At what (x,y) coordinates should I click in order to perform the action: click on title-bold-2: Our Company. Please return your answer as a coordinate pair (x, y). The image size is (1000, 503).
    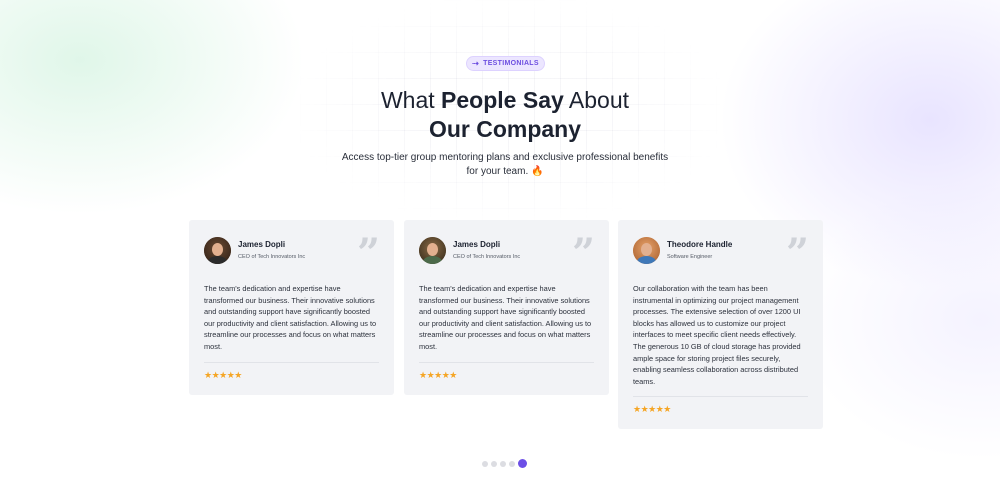
    Looking at the image, I should click on (505, 129).